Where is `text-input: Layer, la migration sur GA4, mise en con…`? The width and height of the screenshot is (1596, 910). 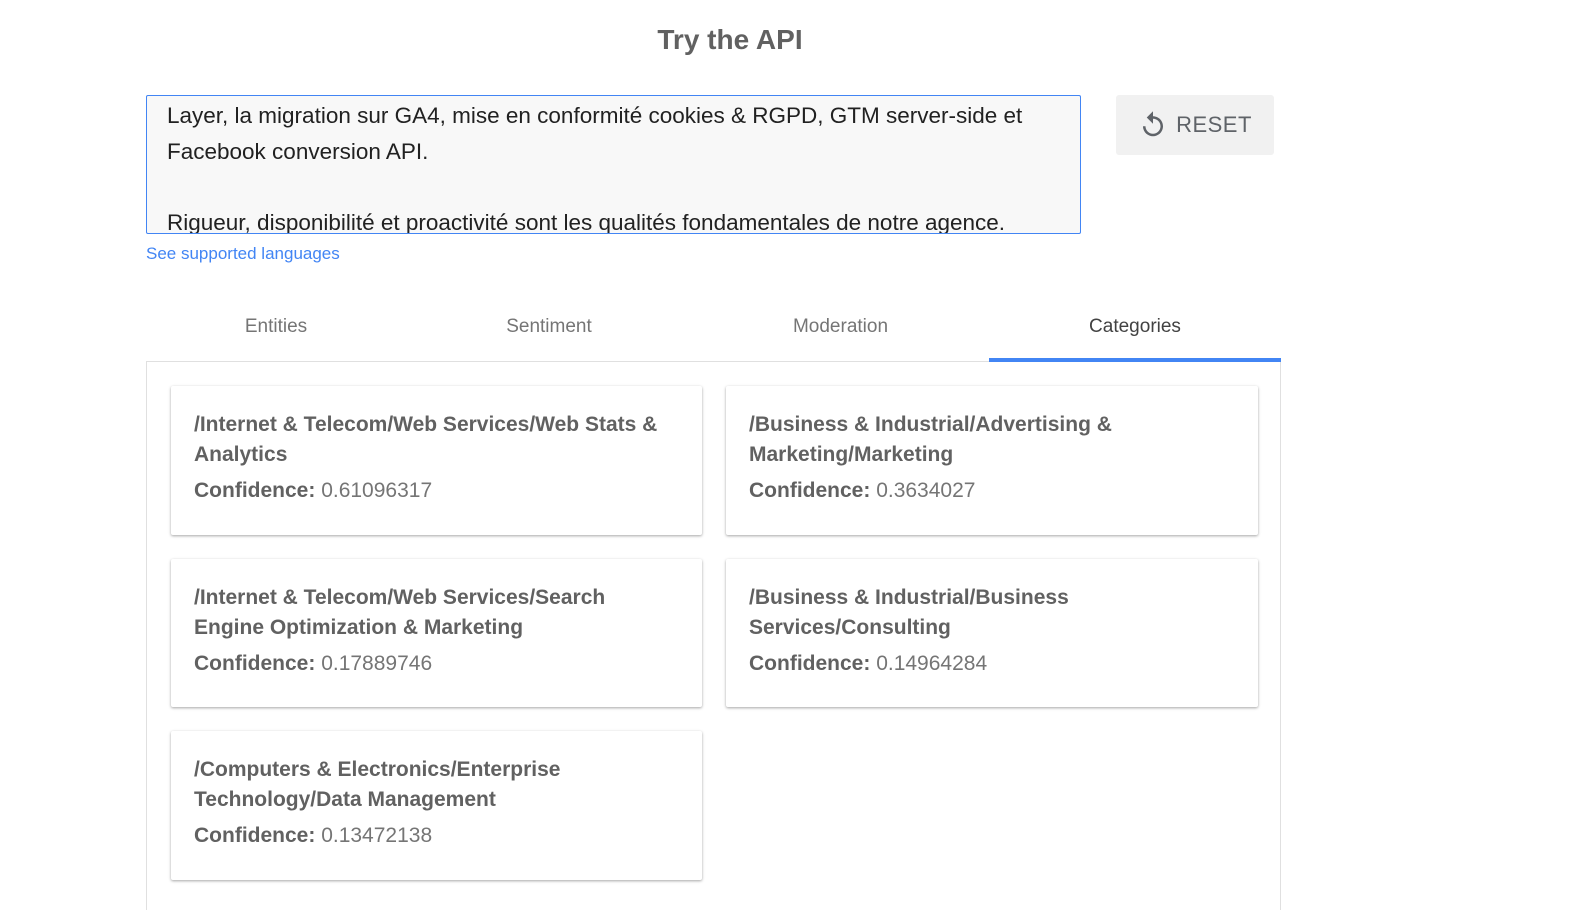
text-input: Layer, la migration sur GA4, mise en con… is located at coordinates (613, 164).